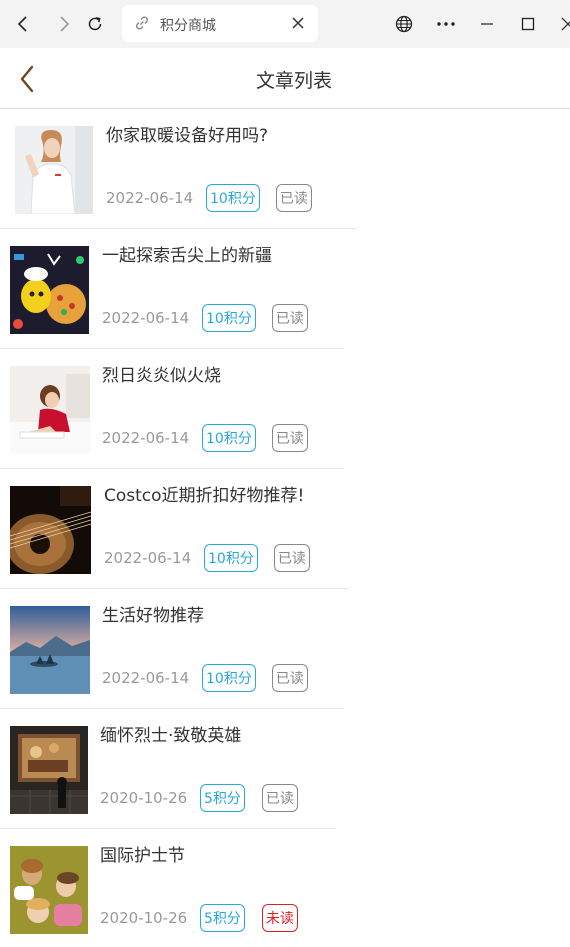  I want to click on article-title: 一起探索舌尖上的新疆, so click(187, 256).